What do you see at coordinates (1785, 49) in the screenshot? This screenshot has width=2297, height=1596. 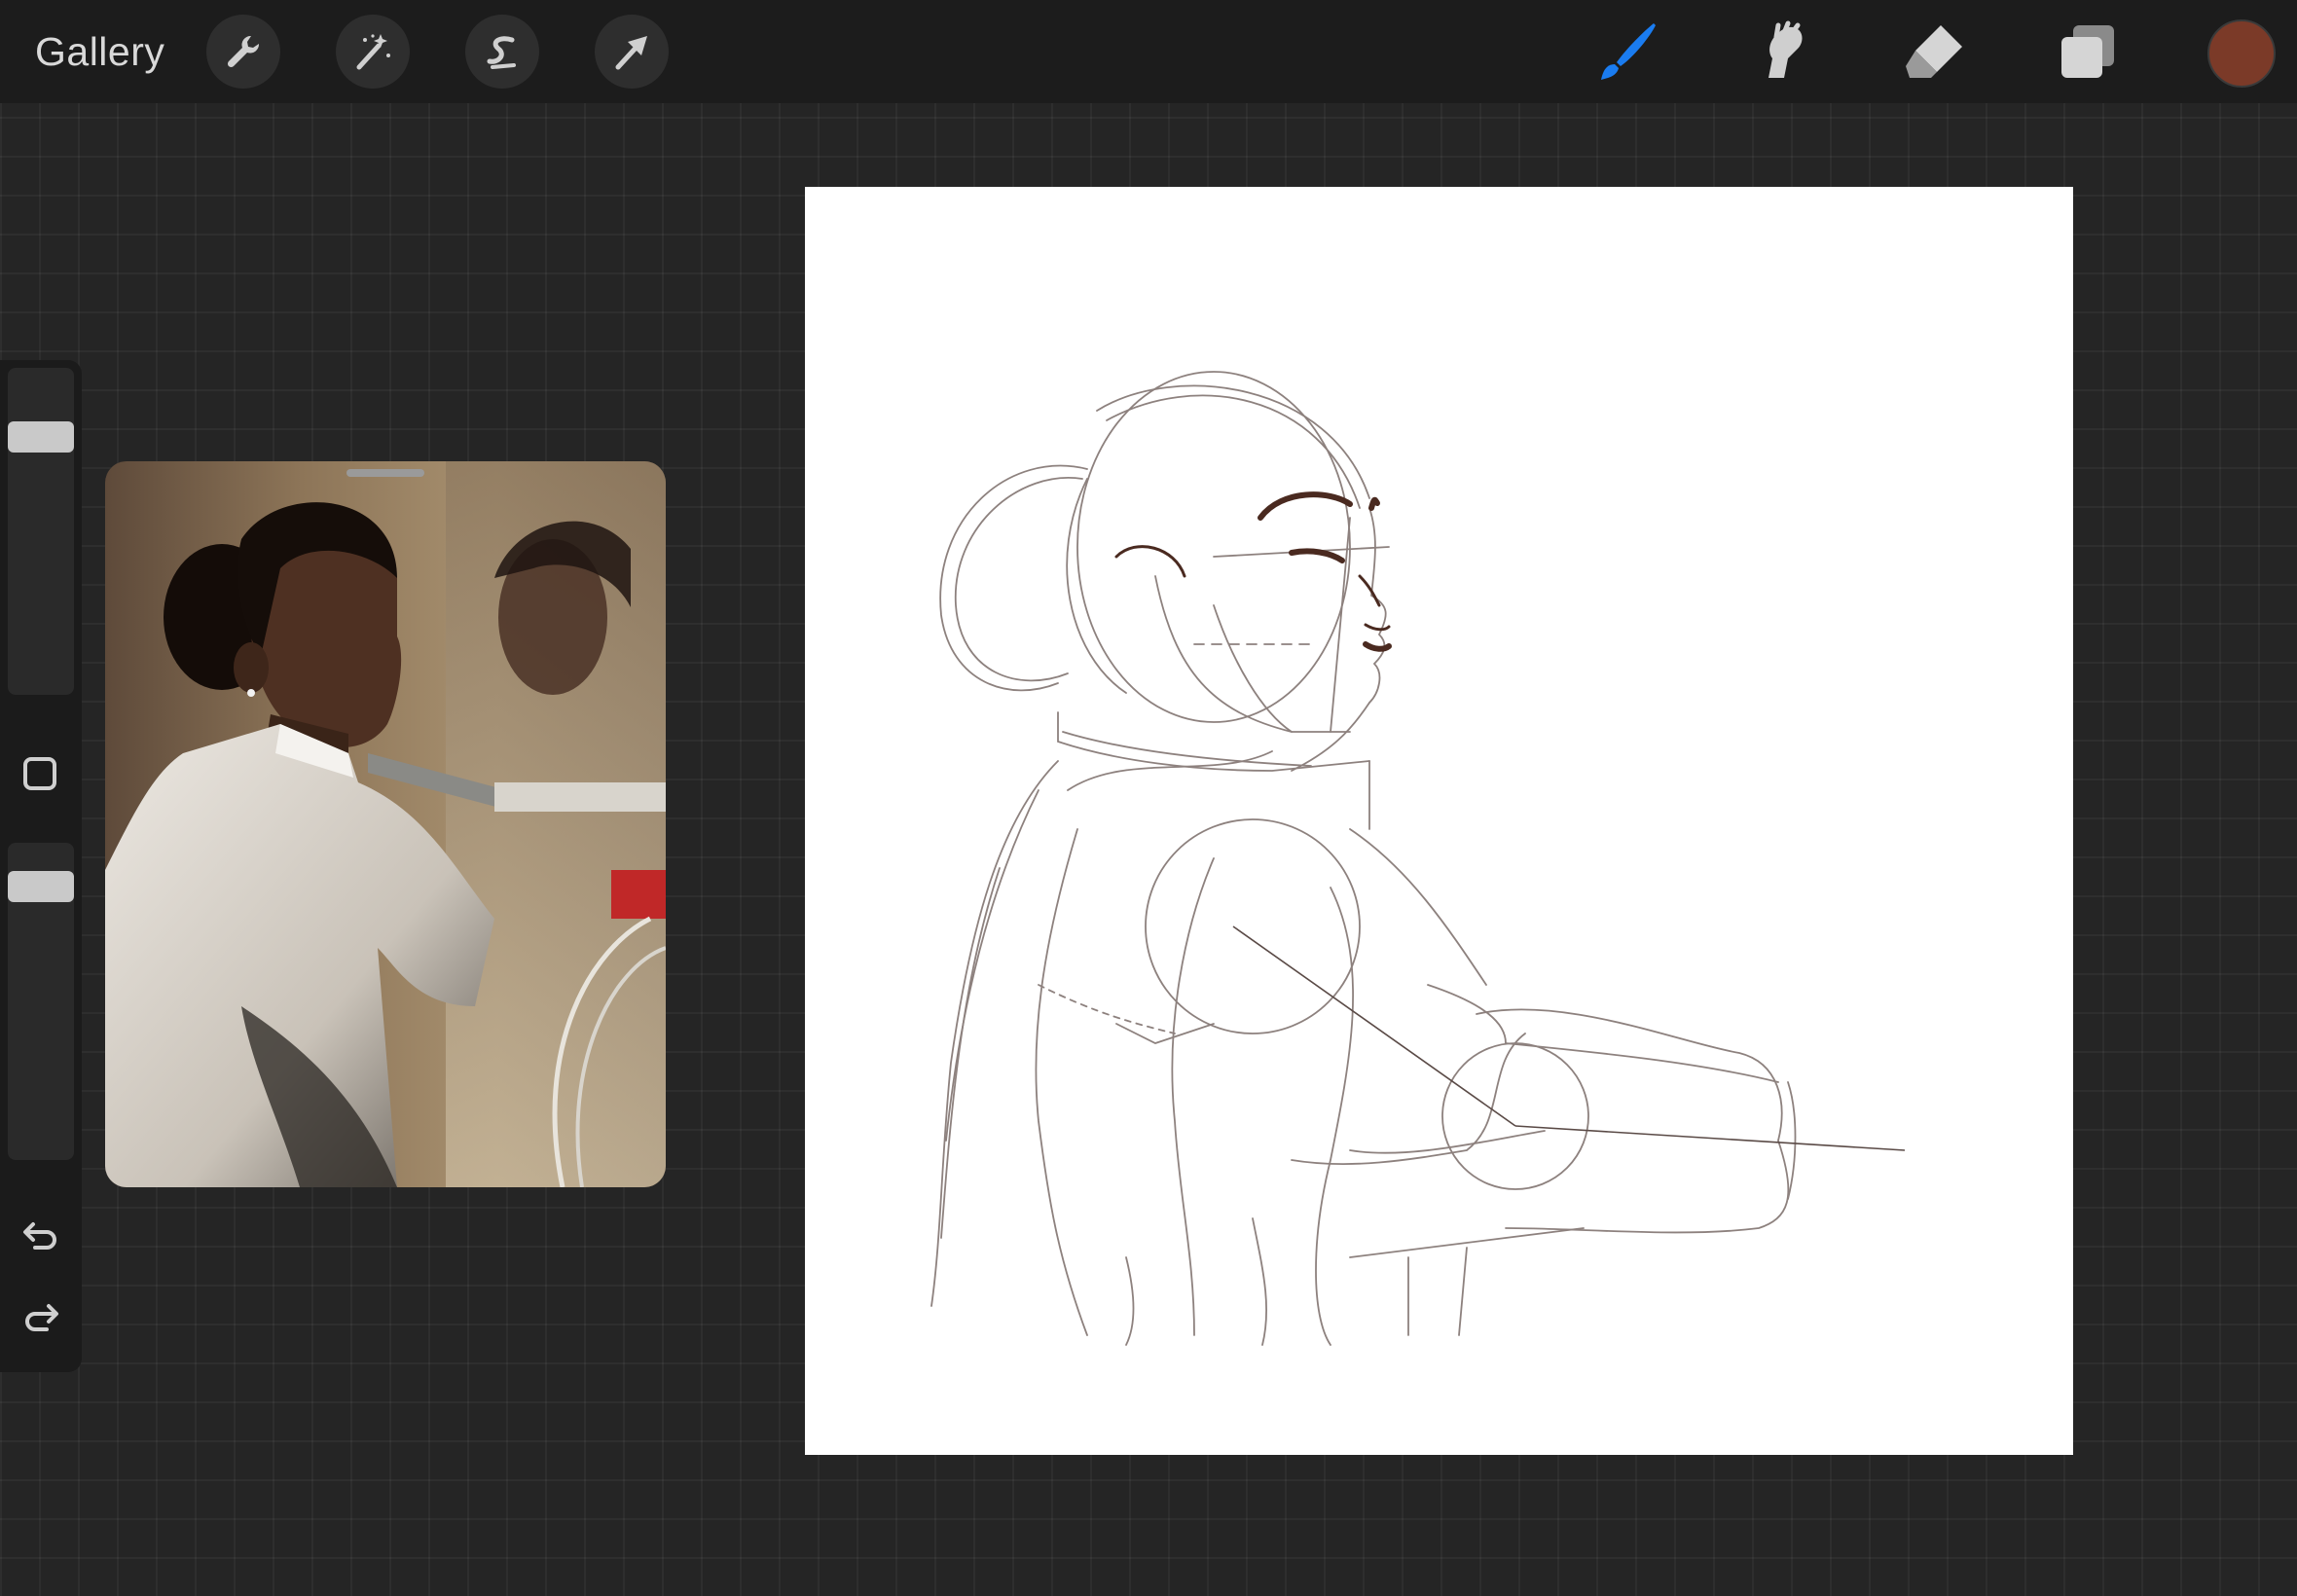 I see `smudge-icon` at bounding box center [1785, 49].